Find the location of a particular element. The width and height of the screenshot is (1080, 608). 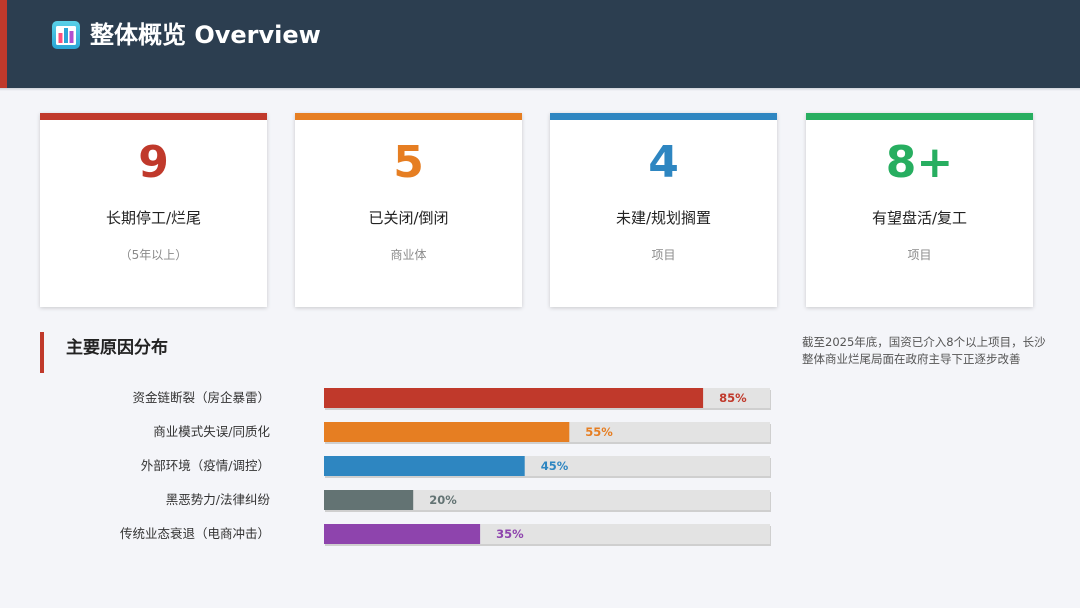

stat-label: 已关闭/倒闭 is located at coordinates (408, 218).